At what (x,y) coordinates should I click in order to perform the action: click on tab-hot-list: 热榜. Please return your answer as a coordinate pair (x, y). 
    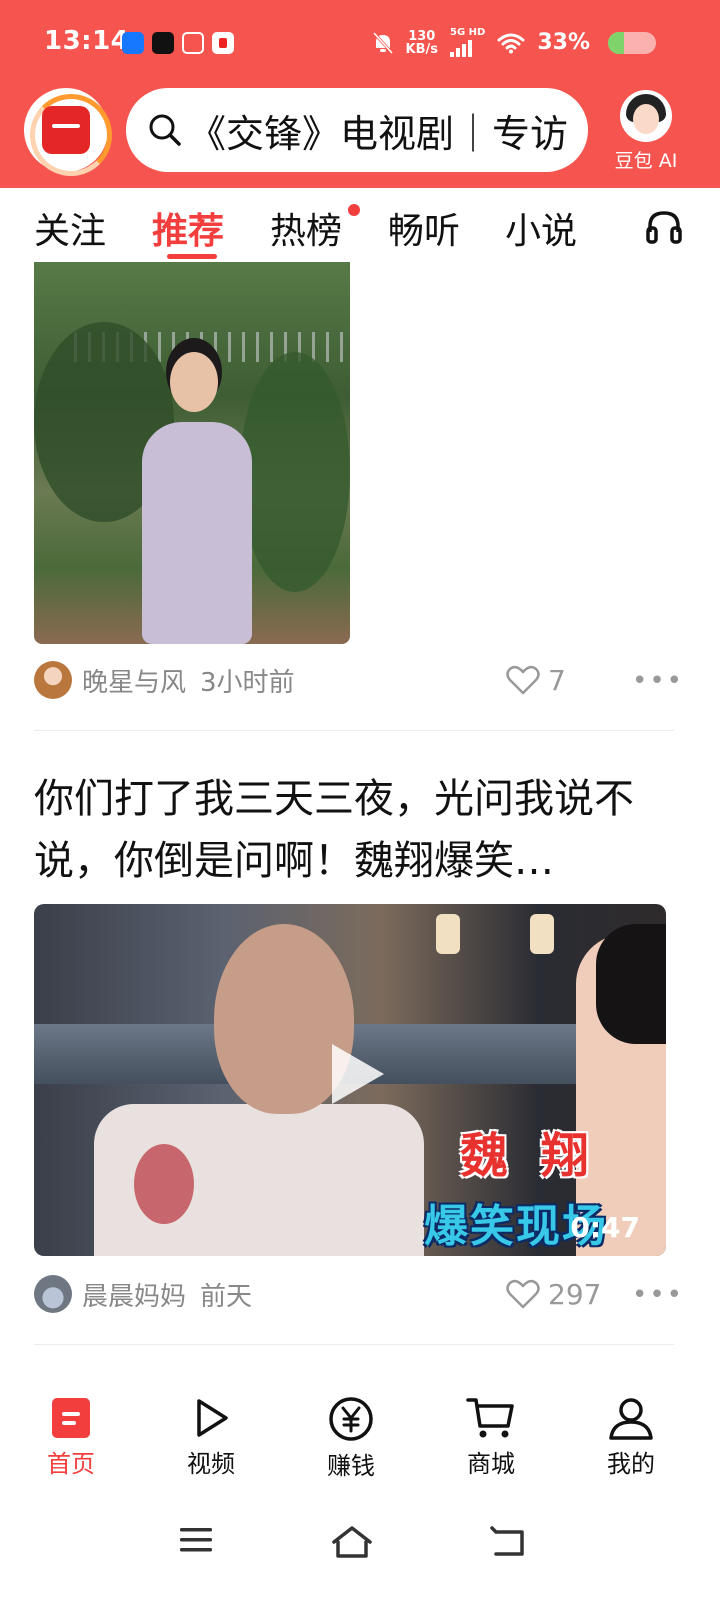
    Looking at the image, I should click on (306, 228).